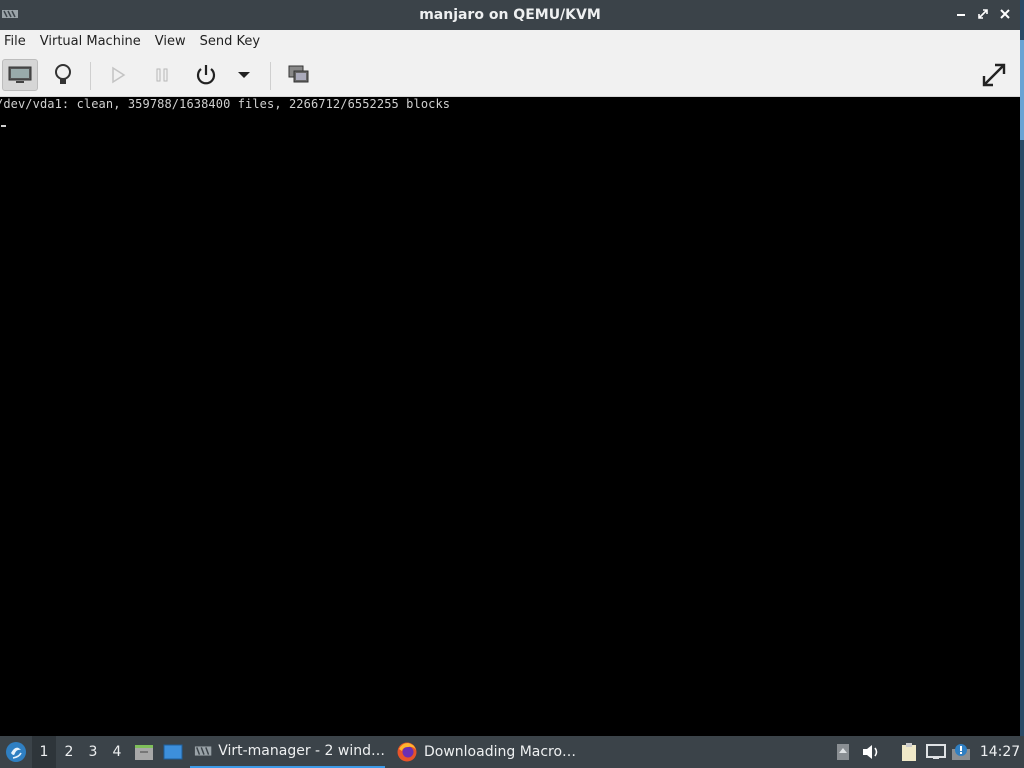 The height and width of the screenshot is (768, 1024). I want to click on window-titlebar: manjaro on QEMU/KVM, so click(510, 15).